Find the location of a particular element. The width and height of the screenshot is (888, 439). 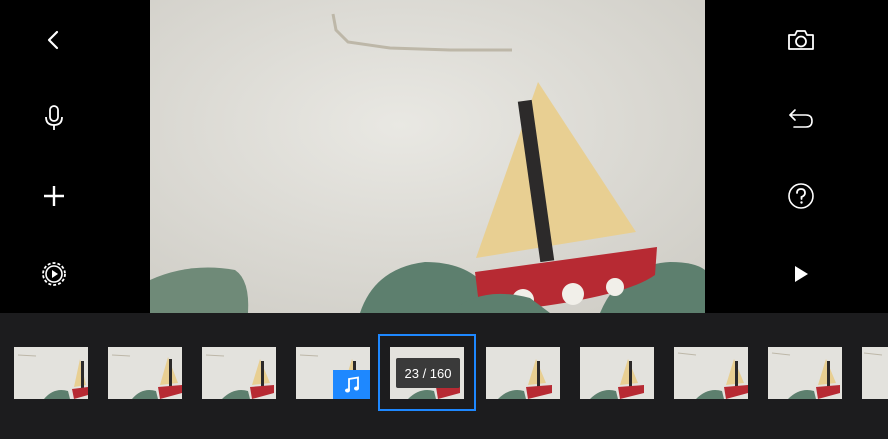

back-button is located at coordinates (54, 40).